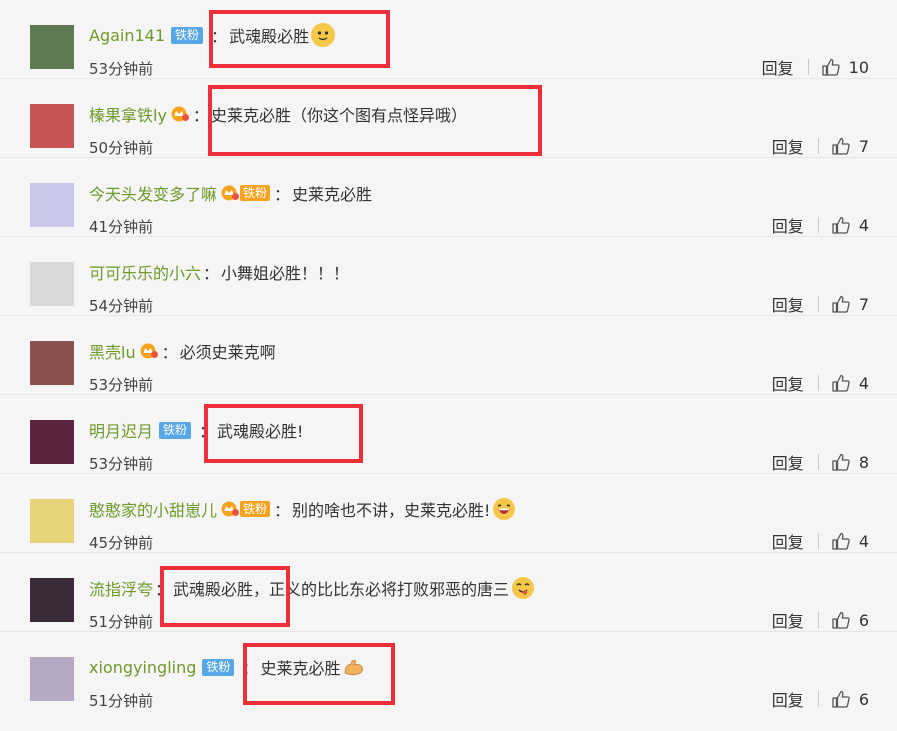 Image resolution: width=897 pixels, height=731 pixels. I want to click on comment-line: xiongyingling 铁粉 ： 史莱克必胜, so click(227, 667).